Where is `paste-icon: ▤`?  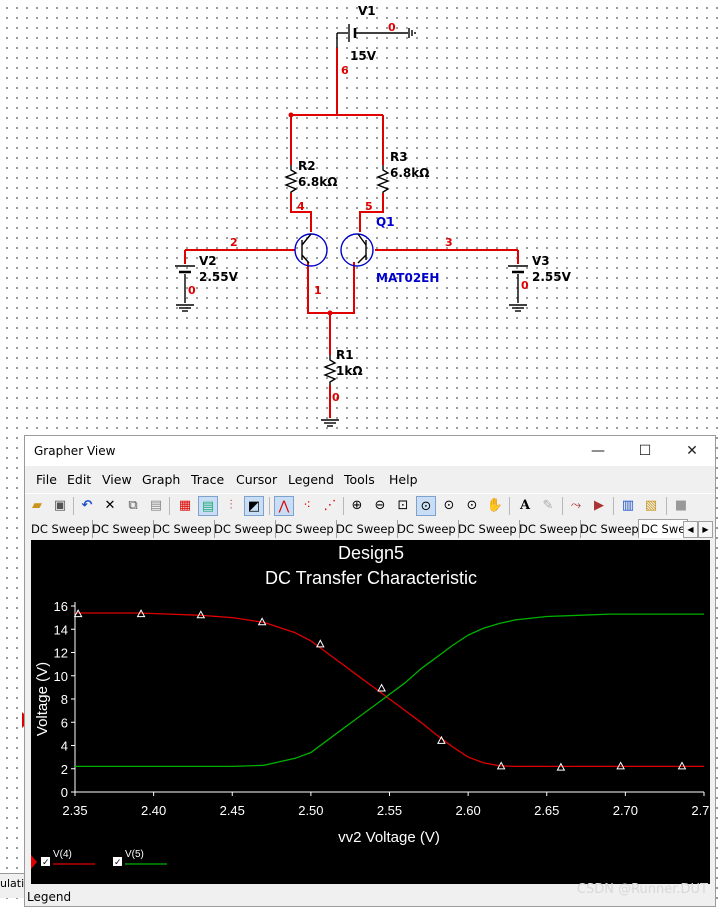 paste-icon: ▤ is located at coordinates (156, 506).